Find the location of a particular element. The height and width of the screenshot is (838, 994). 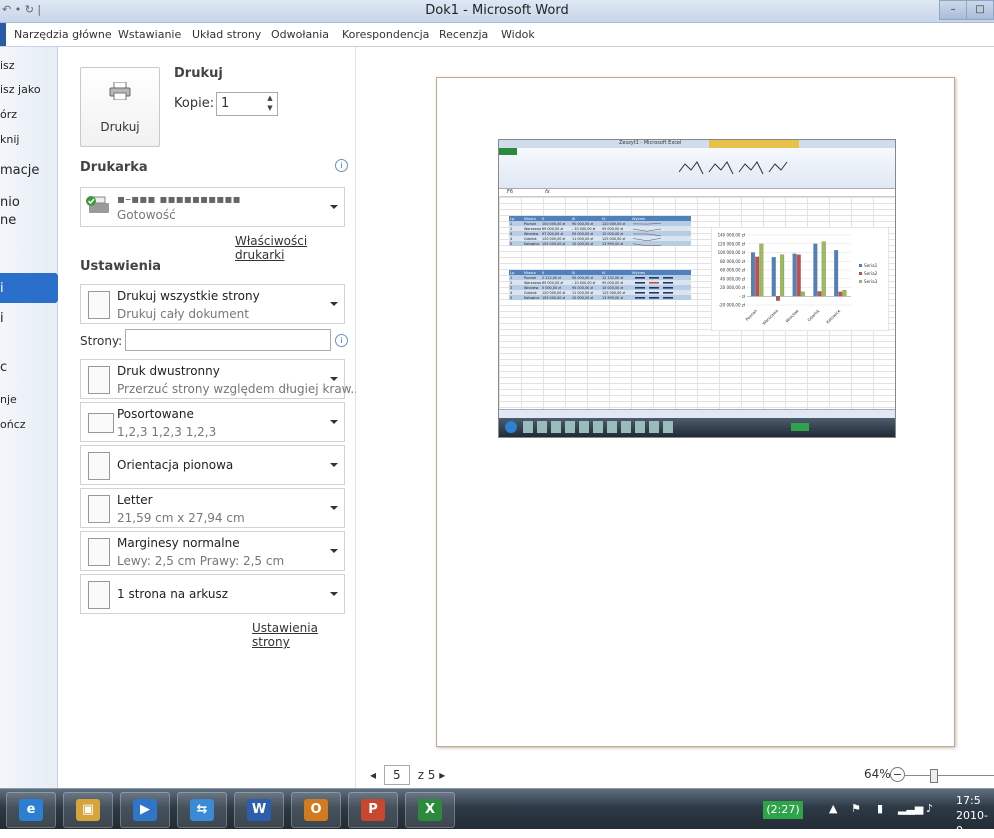

table2-cell: - 10 000,00 zł is located at coordinates (583, 283).